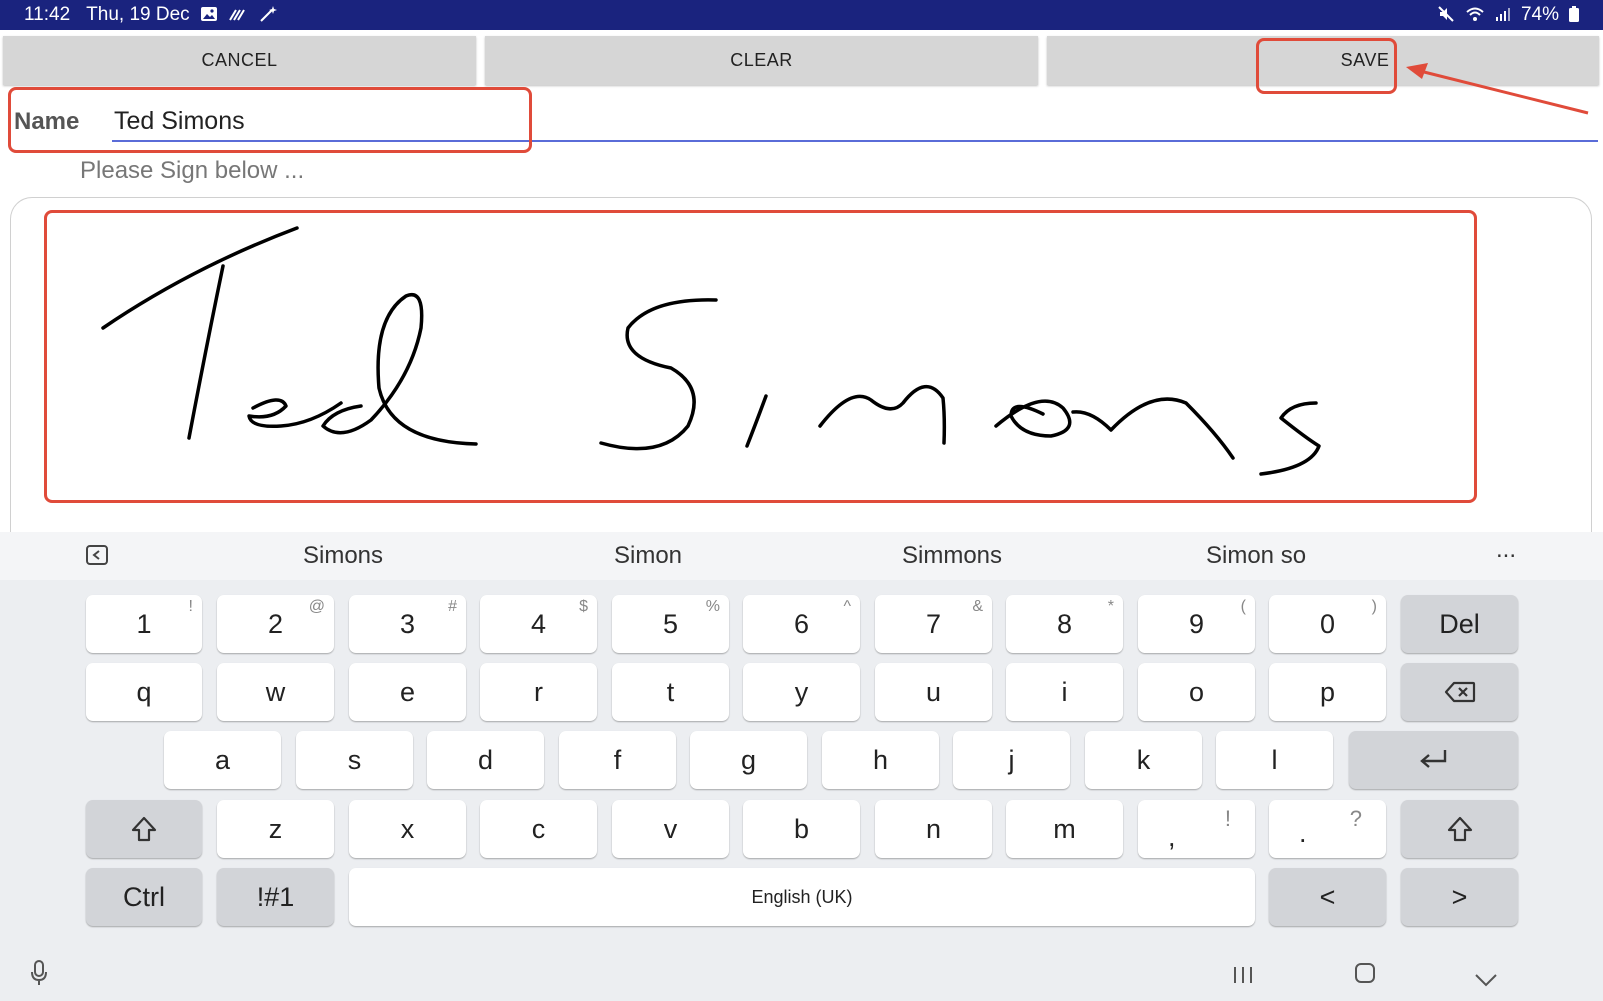  Describe the element at coordinates (670, 692) in the screenshot. I see `key-t: t` at that location.